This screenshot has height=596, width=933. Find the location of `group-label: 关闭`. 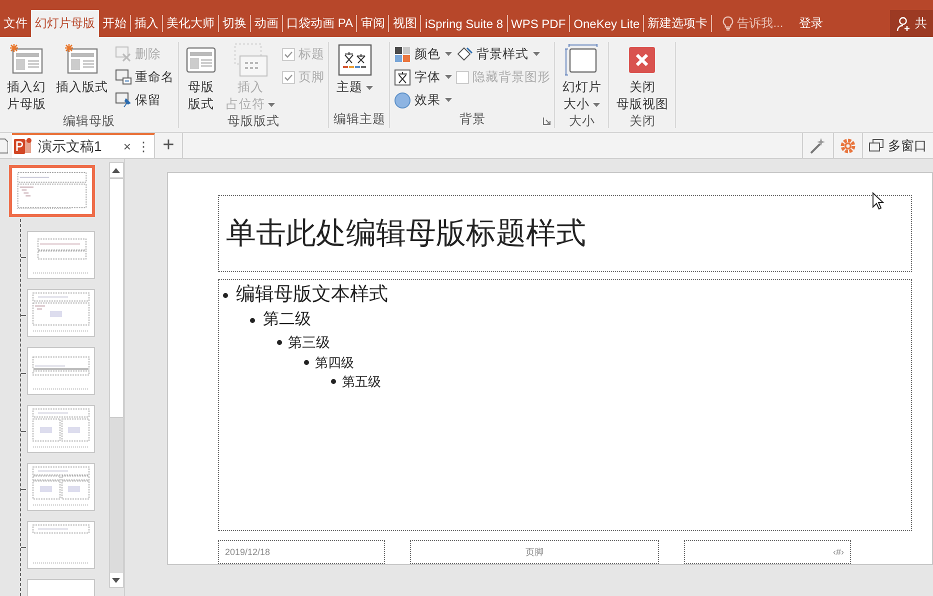

group-label: 关闭 is located at coordinates (642, 121).